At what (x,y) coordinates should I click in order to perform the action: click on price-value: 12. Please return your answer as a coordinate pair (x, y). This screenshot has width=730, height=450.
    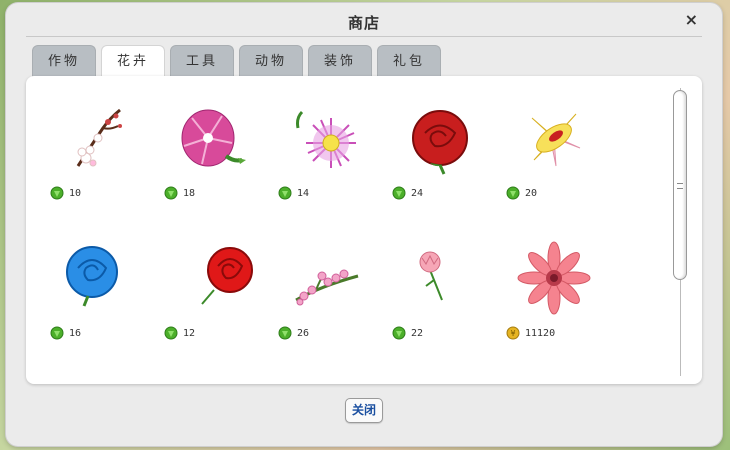
    Looking at the image, I should click on (189, 333).